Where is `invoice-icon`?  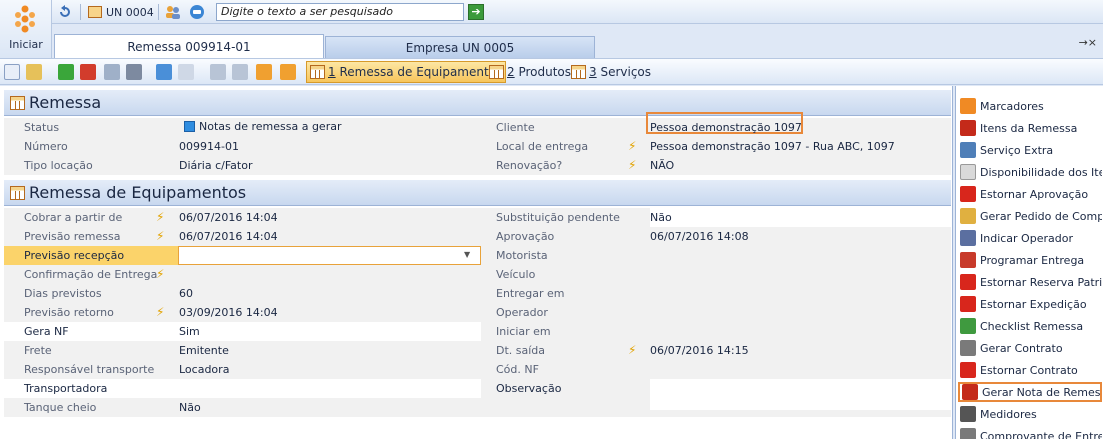
invoice-icon is located at coordinates (970, 392).